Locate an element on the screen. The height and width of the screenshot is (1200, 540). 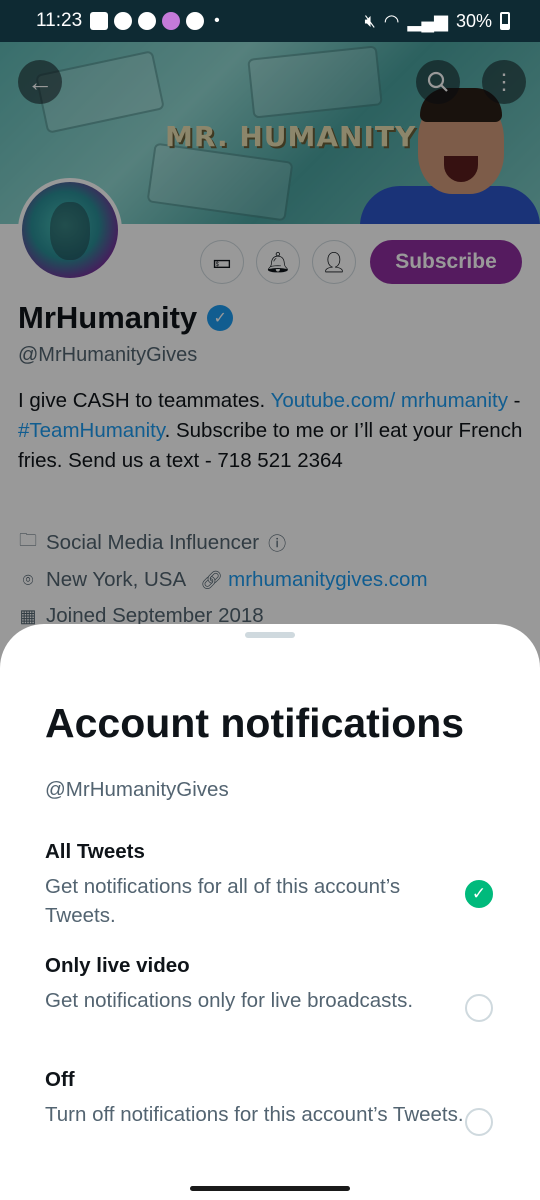
battery-percent: 30% is located at coordinates (473, 20).